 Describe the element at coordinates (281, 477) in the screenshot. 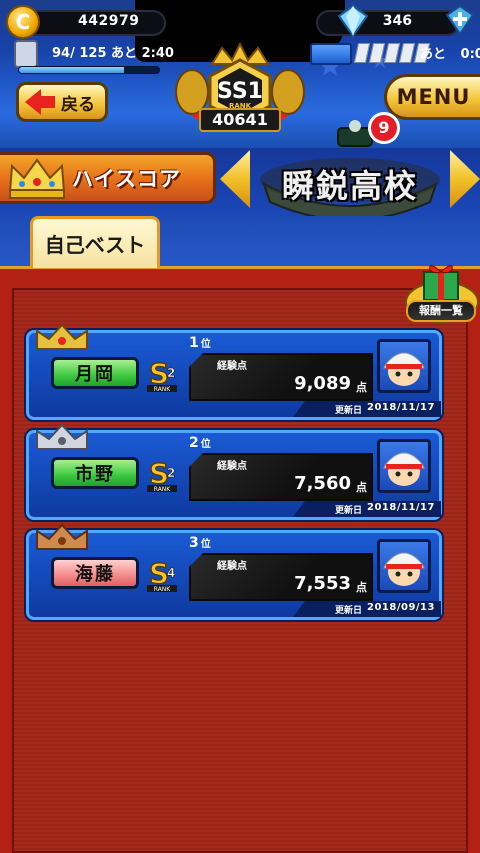

I see `score-box: 経験点 7,560 点` at that location.